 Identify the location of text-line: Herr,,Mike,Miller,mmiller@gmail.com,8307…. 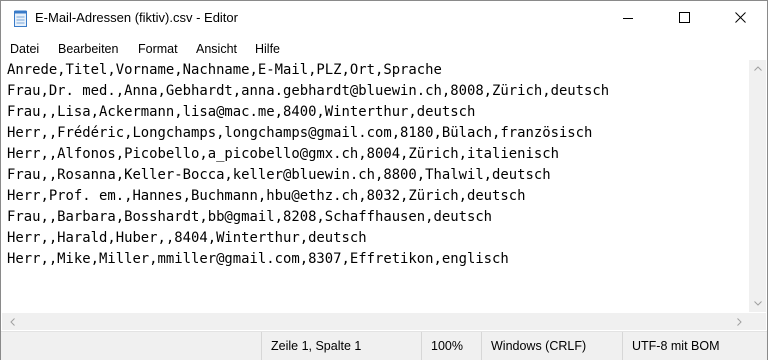
(258, 259).